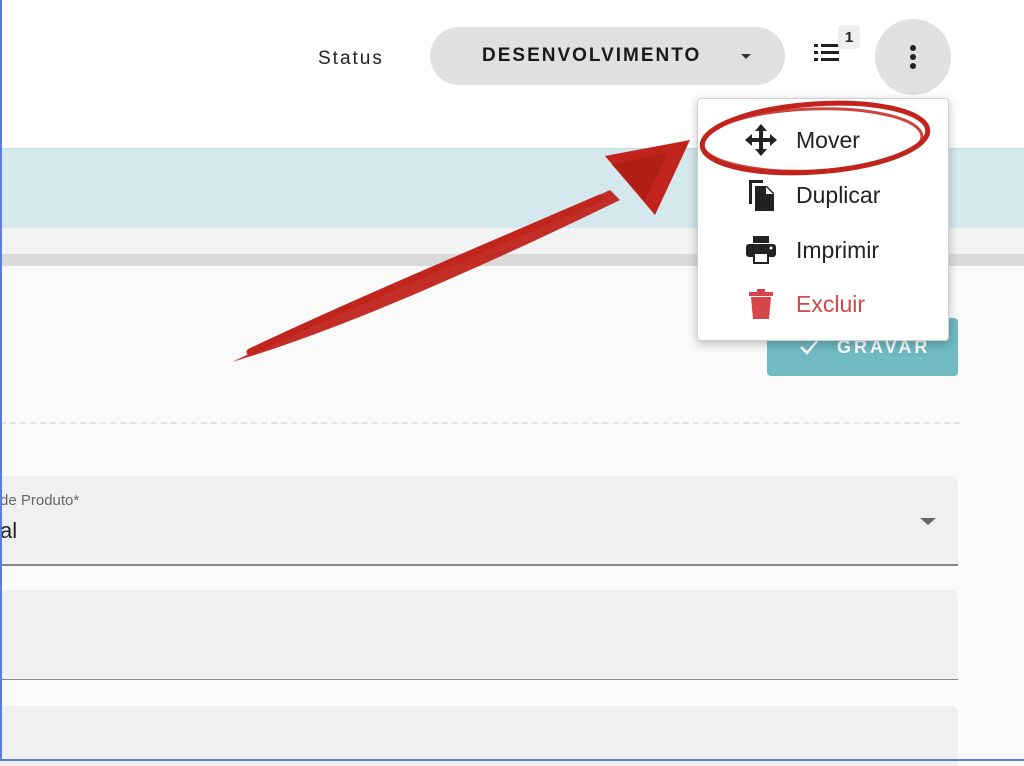 Image resolution: width=1024 pixels, height=766 pixels. What do you see at coordinates (480, 423) in the screenshot?
I see `dashed-separator` at bounding box center [480, 423].